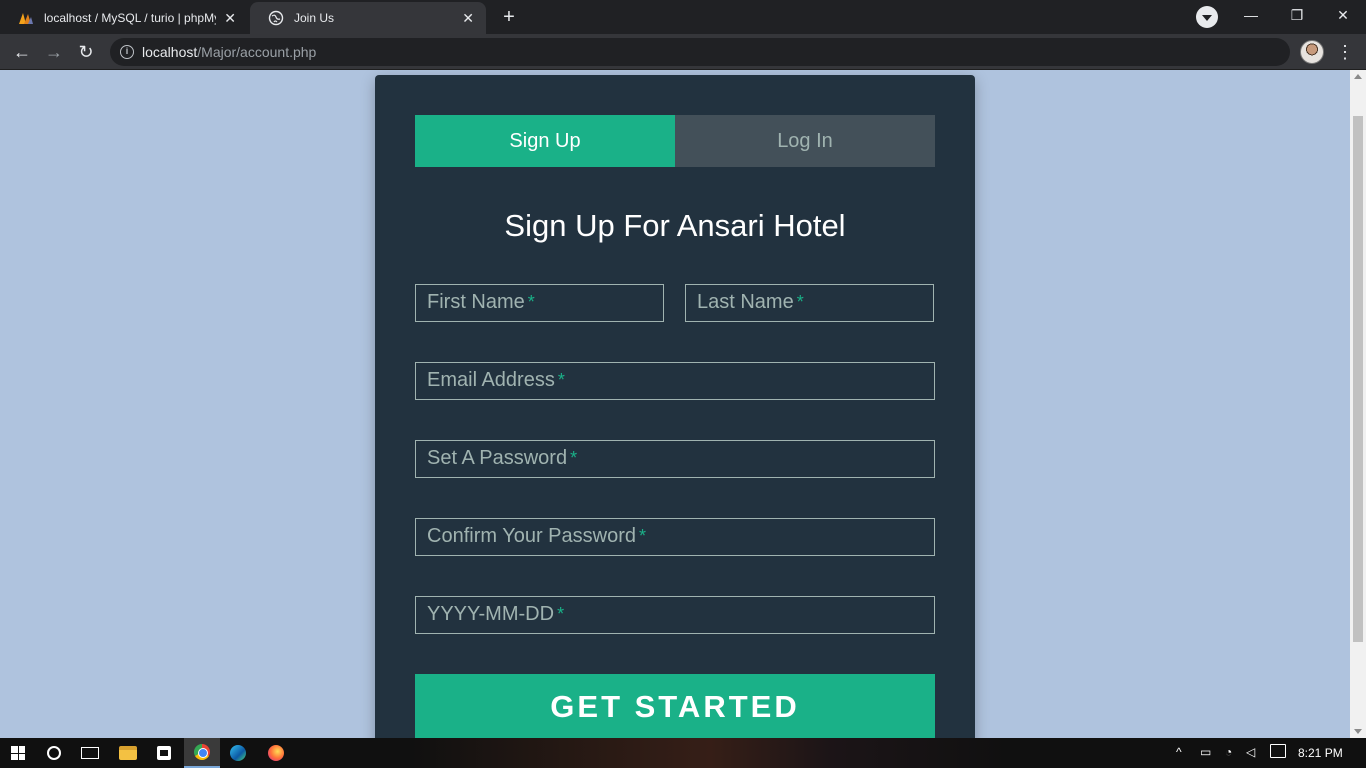 The width and height of the screenshot is (1366, 768). I want to click on email-field: Email Address *, so click(675, 381).